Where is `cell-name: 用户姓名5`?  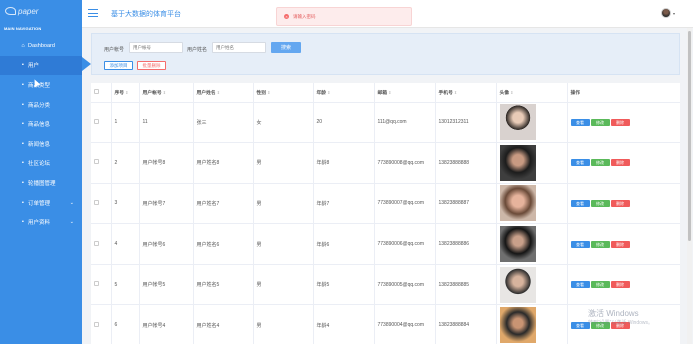 cell-name: 用户姓名5 is located at coordinates (223, 285).